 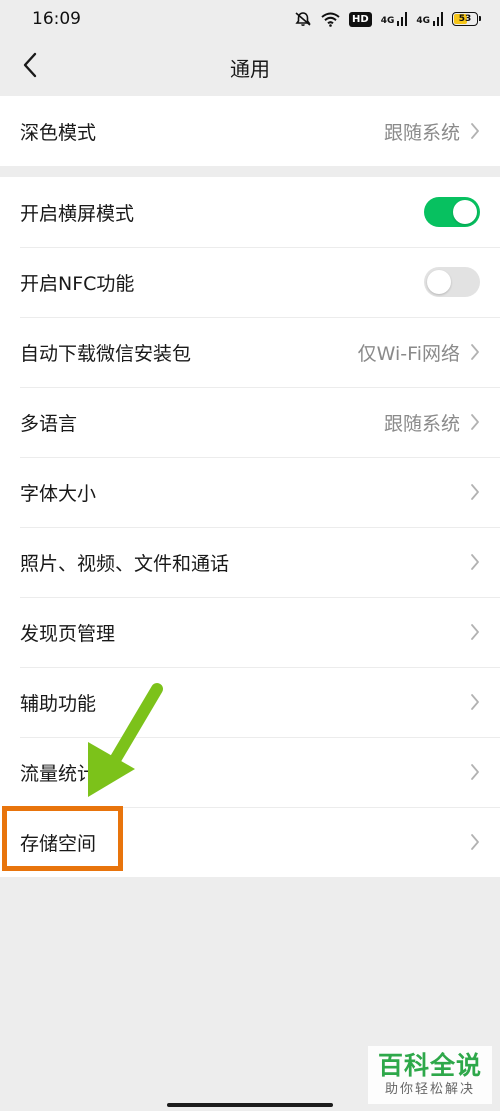 What do you see at coordinates (250, 632) in the screenshot?
I see `row-discover-management: 发现页管理` at bounding box center [250, 632].